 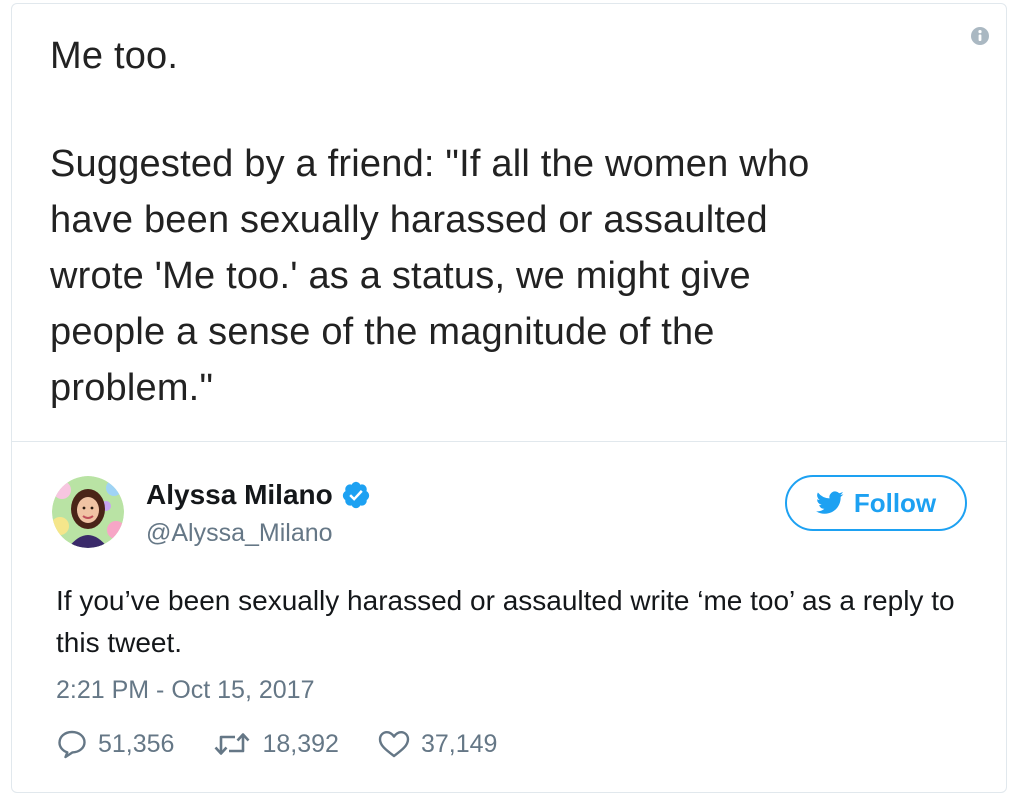 What do you see at coordinates (239, 495) in the screenshot?
I see `author-name: Alyssa Milano` at bounding box center [239, 495].